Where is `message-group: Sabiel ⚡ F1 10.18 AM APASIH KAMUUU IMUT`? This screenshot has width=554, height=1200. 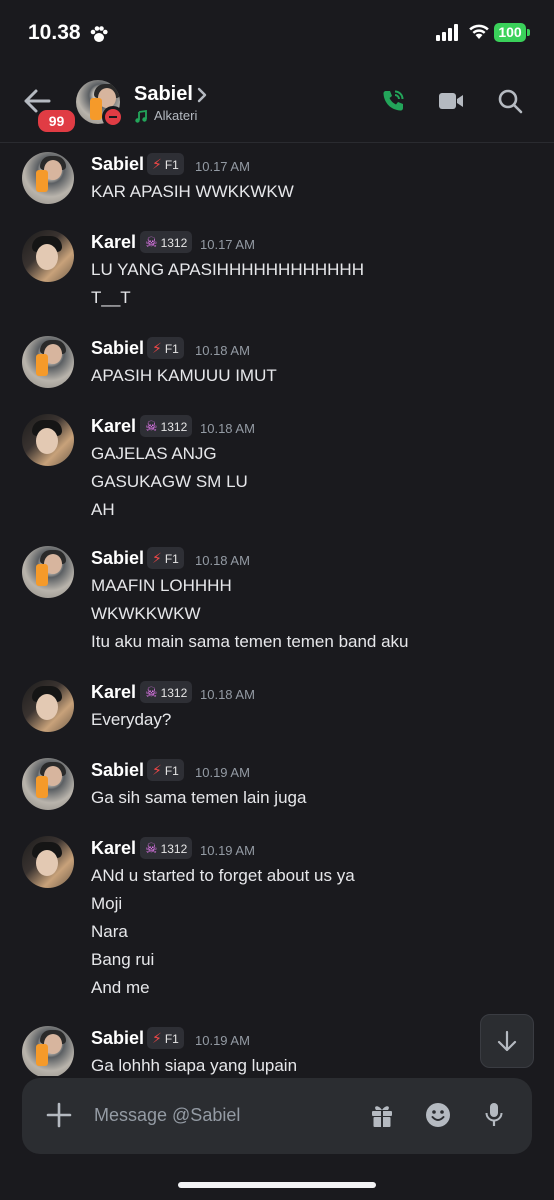
message-group: Sabiel ⚡ F1 10.18 AM APASIH KAMUUU IMUT is located at coordinates (277, 370).